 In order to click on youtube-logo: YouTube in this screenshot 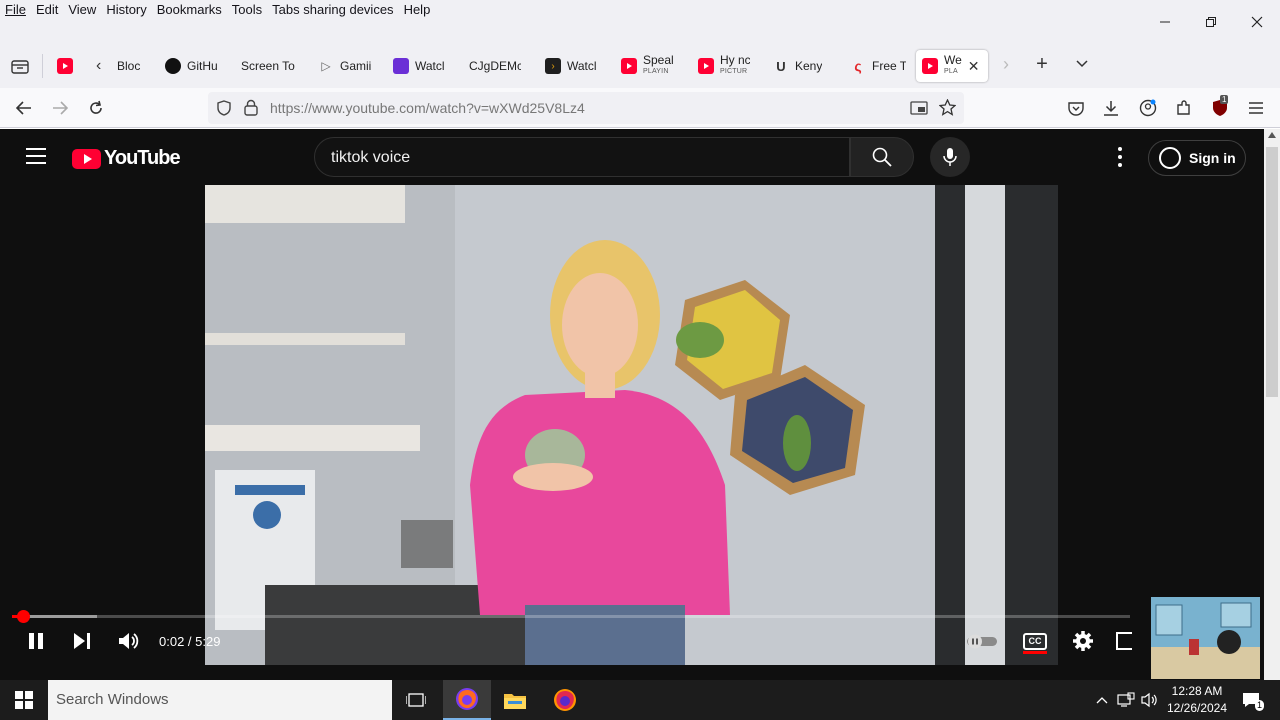, I will do `click(126, 158)`.